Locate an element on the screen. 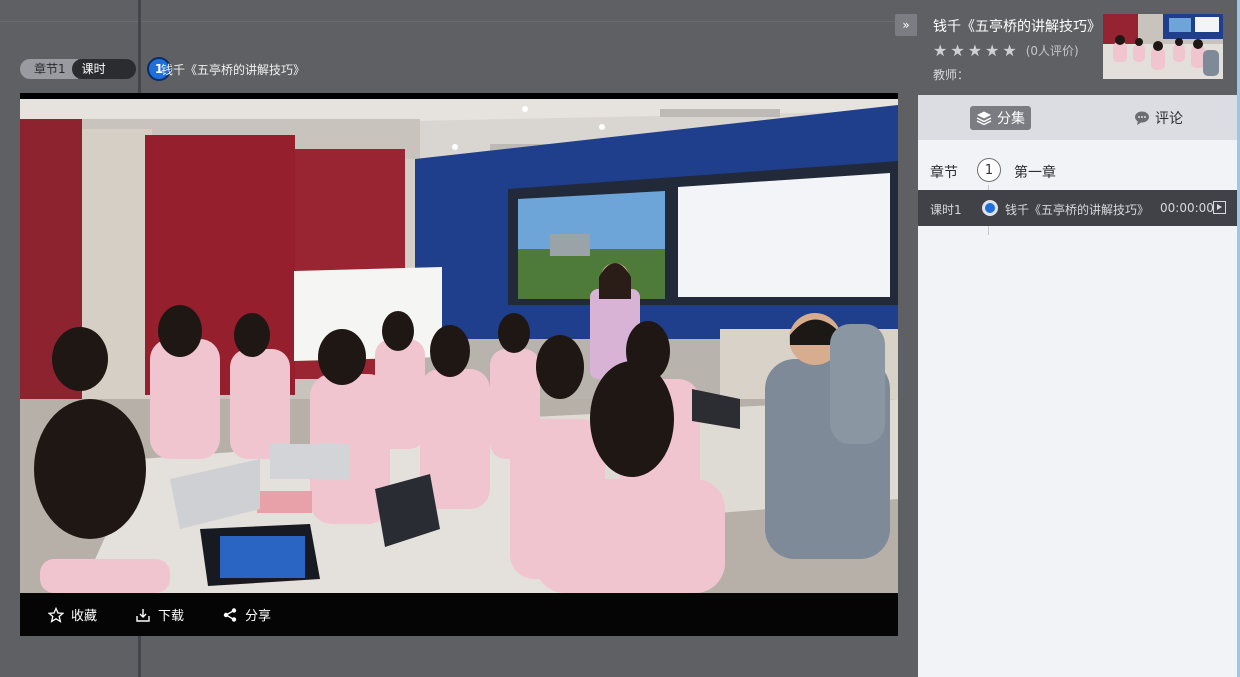 This screenshot has width=1240, height=677. chapter-number: 1 is located at coordinates (989, 170).